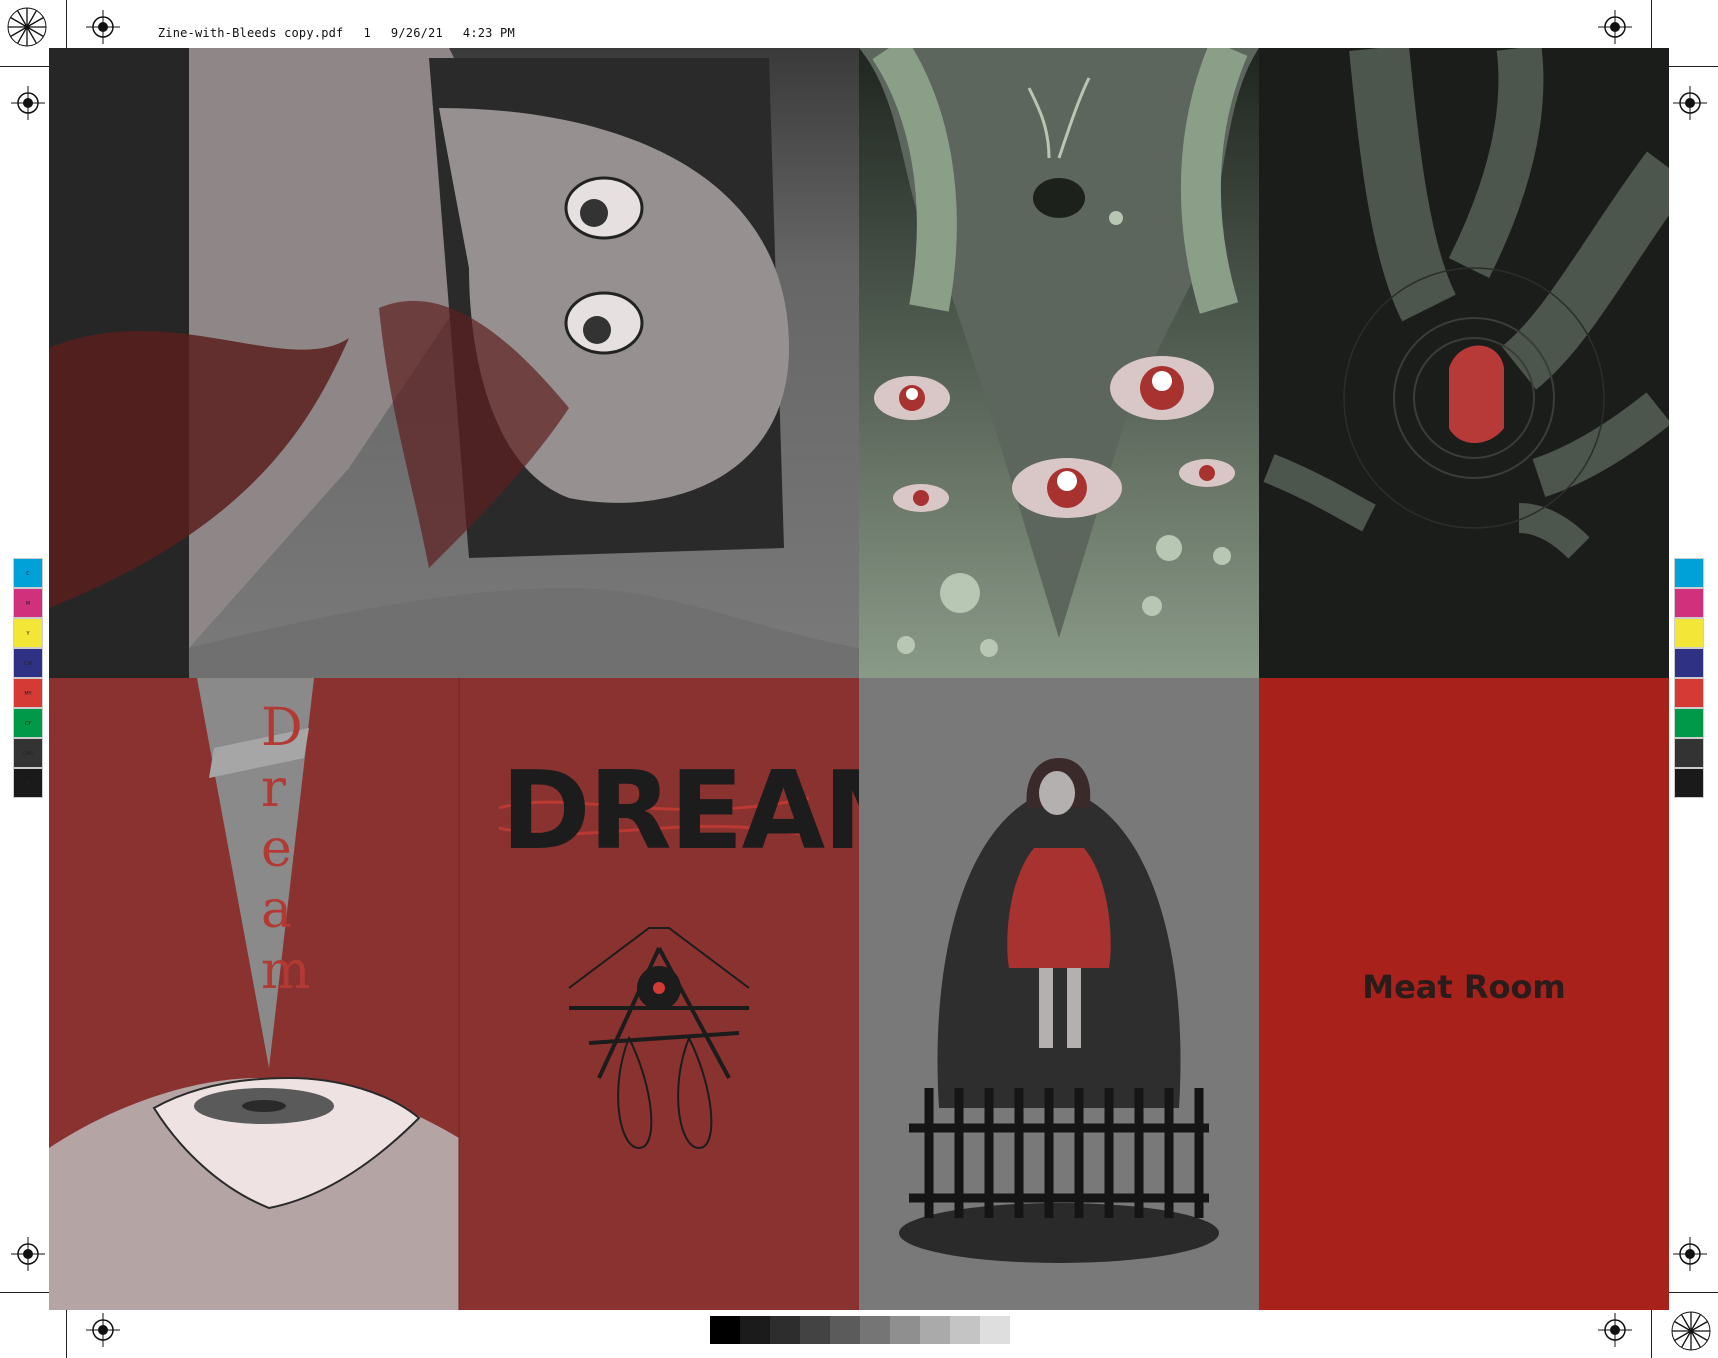  What do you see at coordinates (24, 66) in the screenshot?
I see `crop-line-top-left-h` at bounding box center [24, 66].